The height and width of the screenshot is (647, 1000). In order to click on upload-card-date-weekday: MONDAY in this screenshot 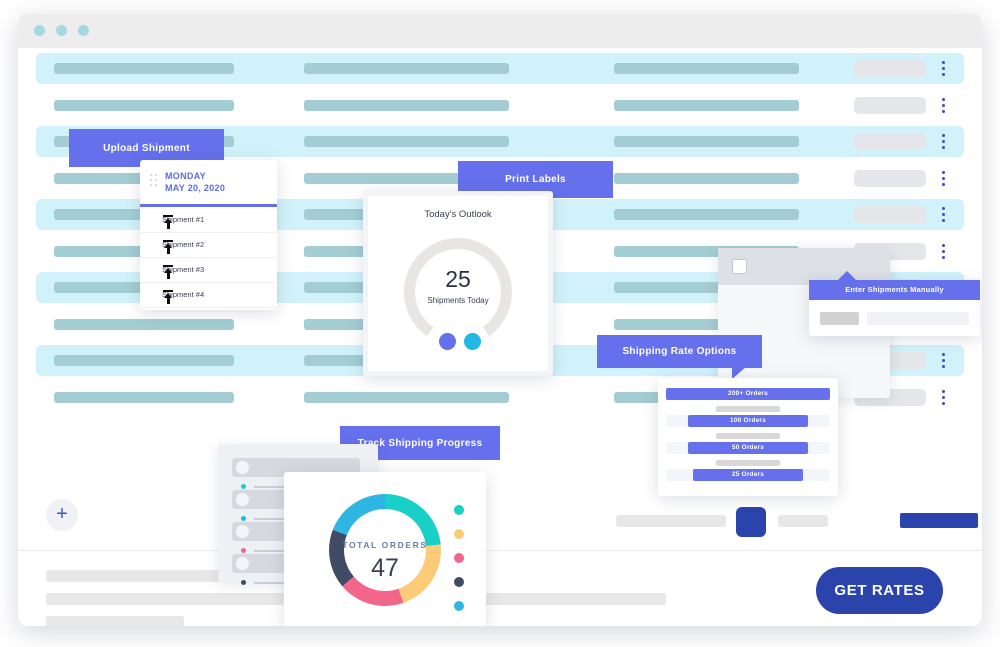, I will do `click(185, 176)`.